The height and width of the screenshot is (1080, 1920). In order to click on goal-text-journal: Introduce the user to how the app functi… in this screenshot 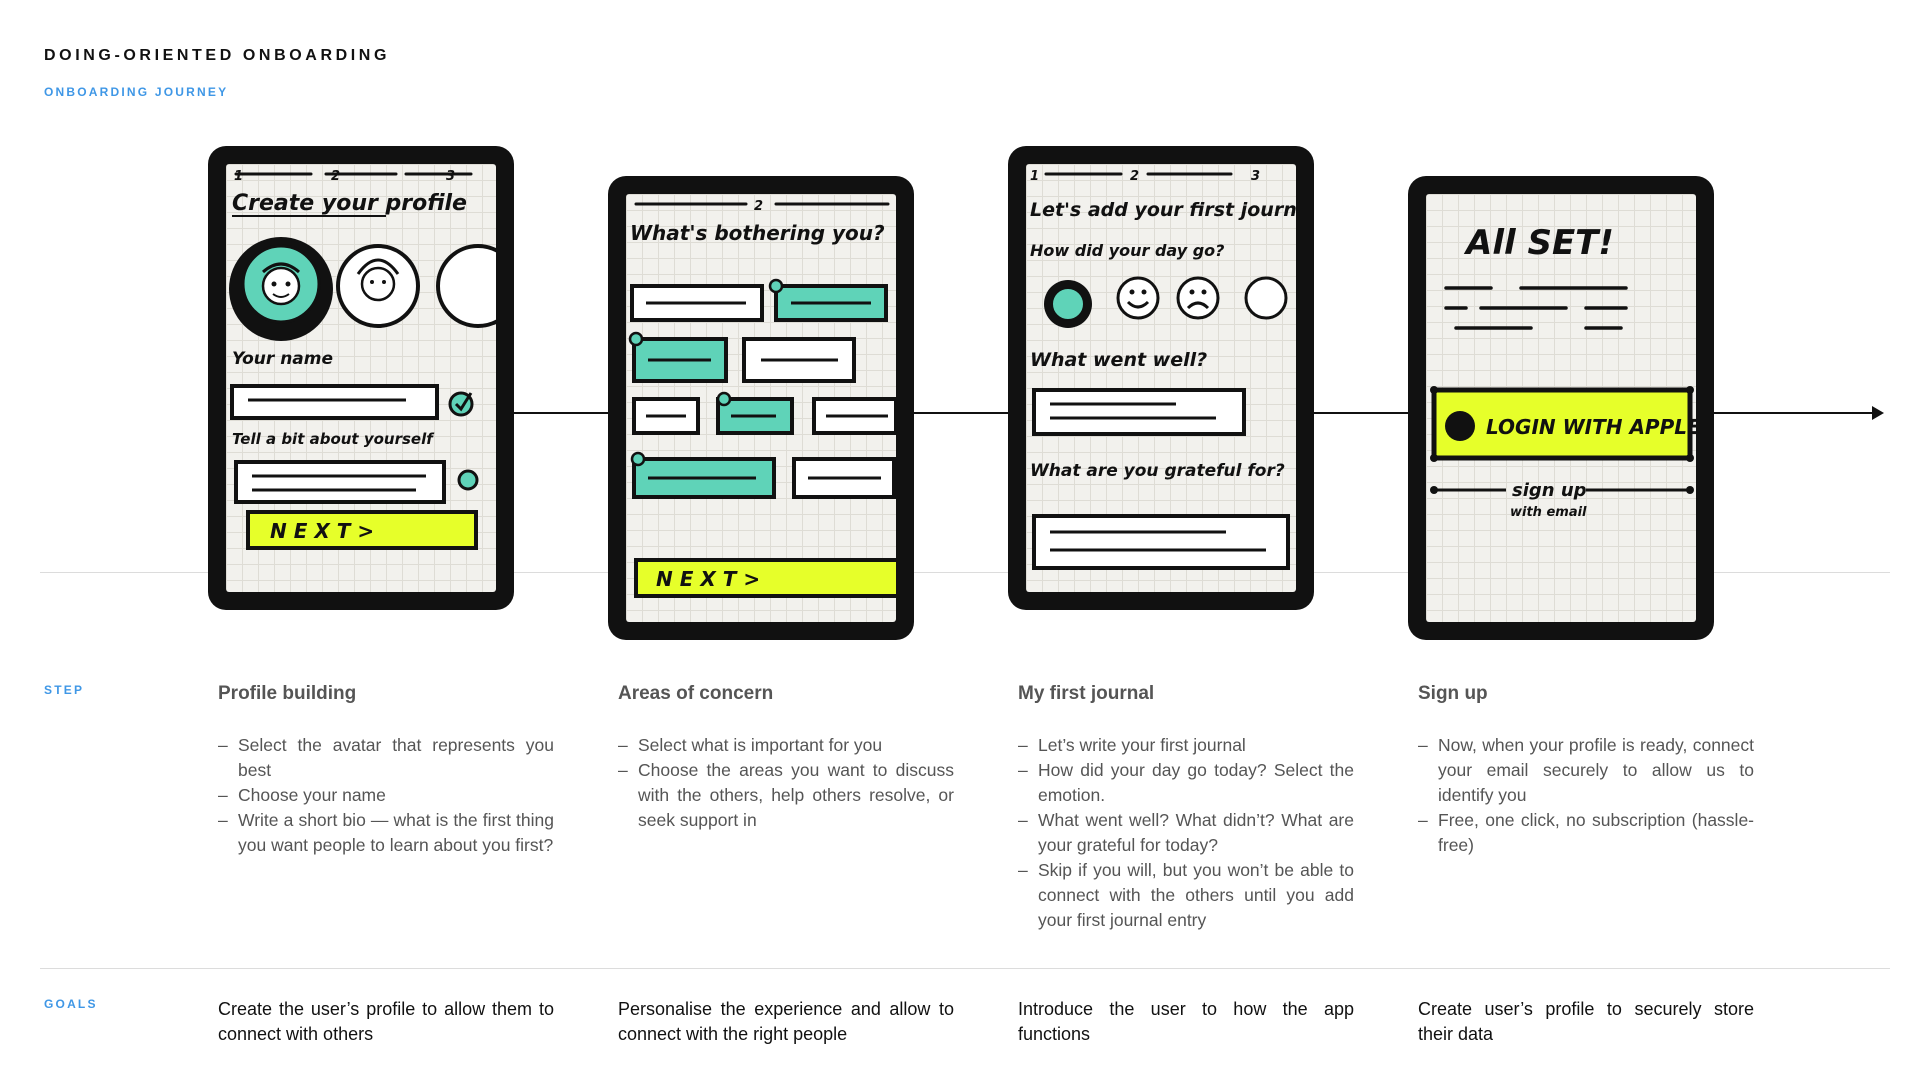, I will do `click(1186, 1021)`.